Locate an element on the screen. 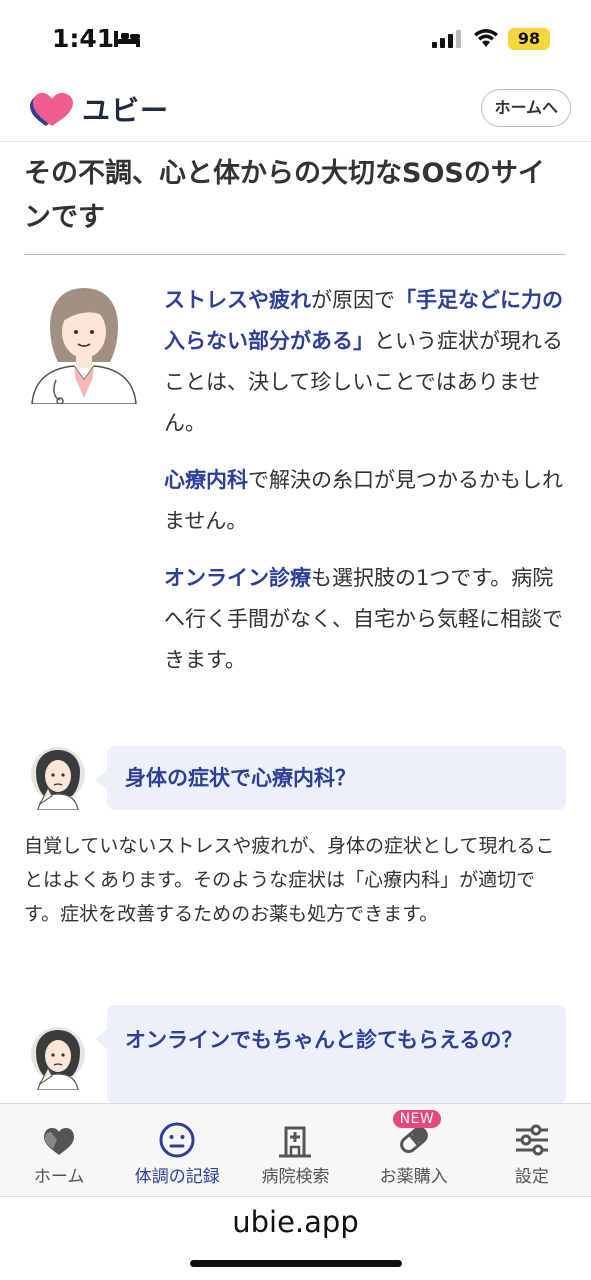  browser-url-bar: ubie.app is located at coordinates (295, 1238).